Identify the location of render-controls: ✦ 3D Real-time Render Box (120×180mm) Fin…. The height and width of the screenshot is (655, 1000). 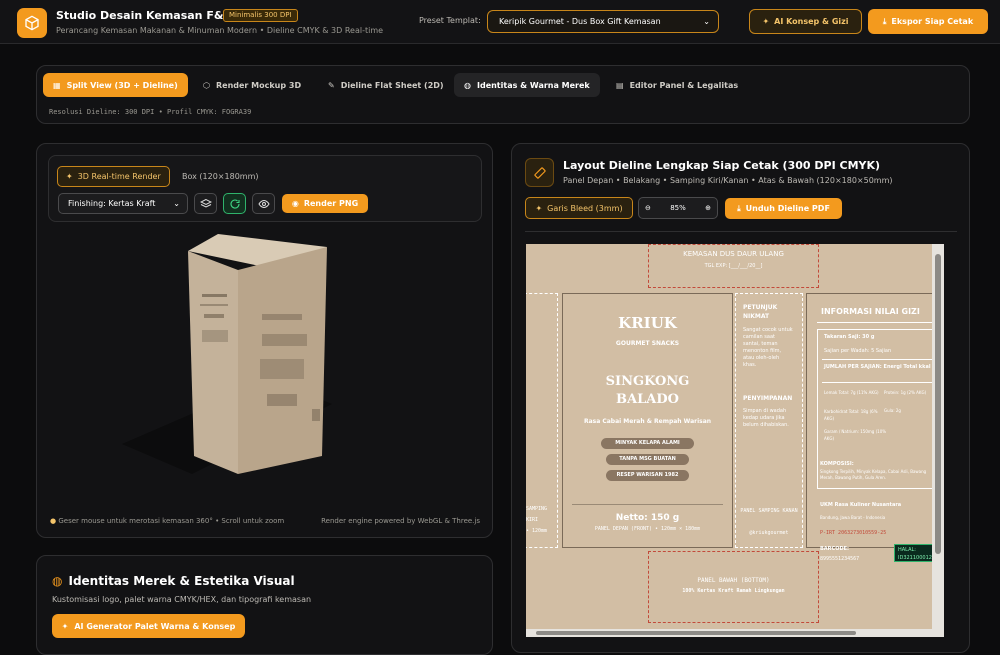
(265, 188).